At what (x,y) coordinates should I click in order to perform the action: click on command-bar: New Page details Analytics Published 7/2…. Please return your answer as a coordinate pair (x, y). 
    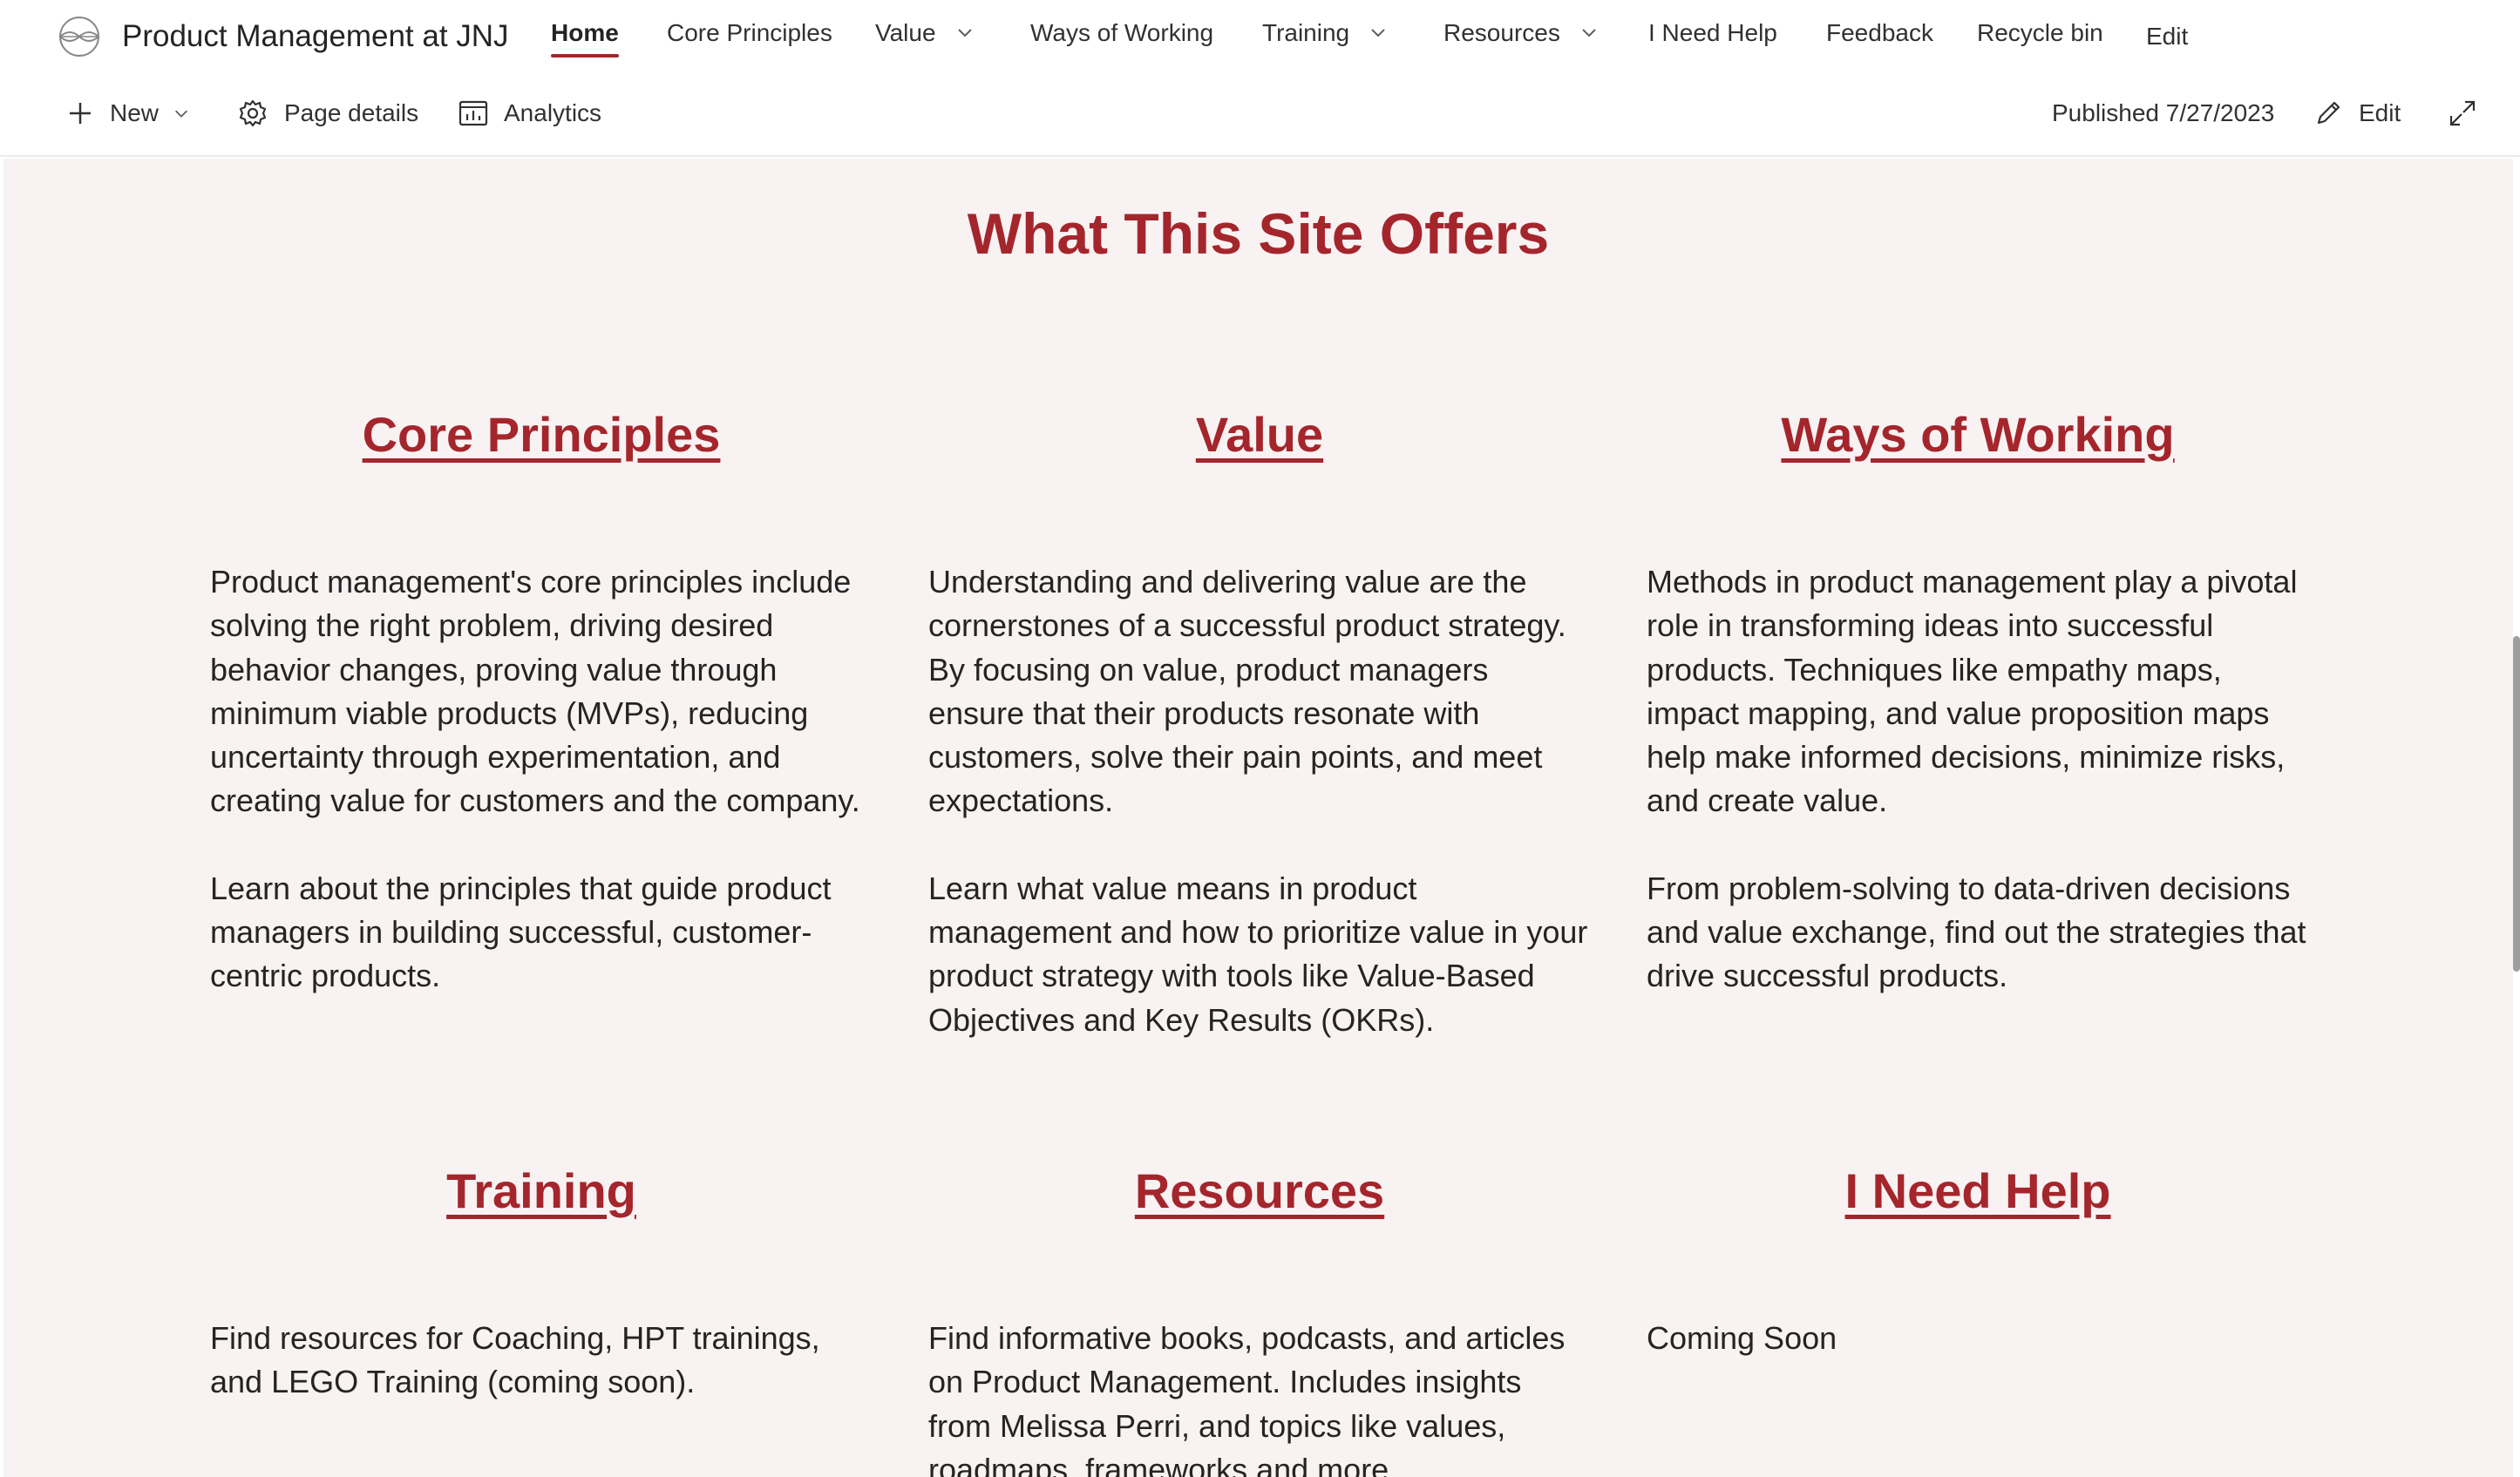
    Looking at the image, I should click on (1260, 115).